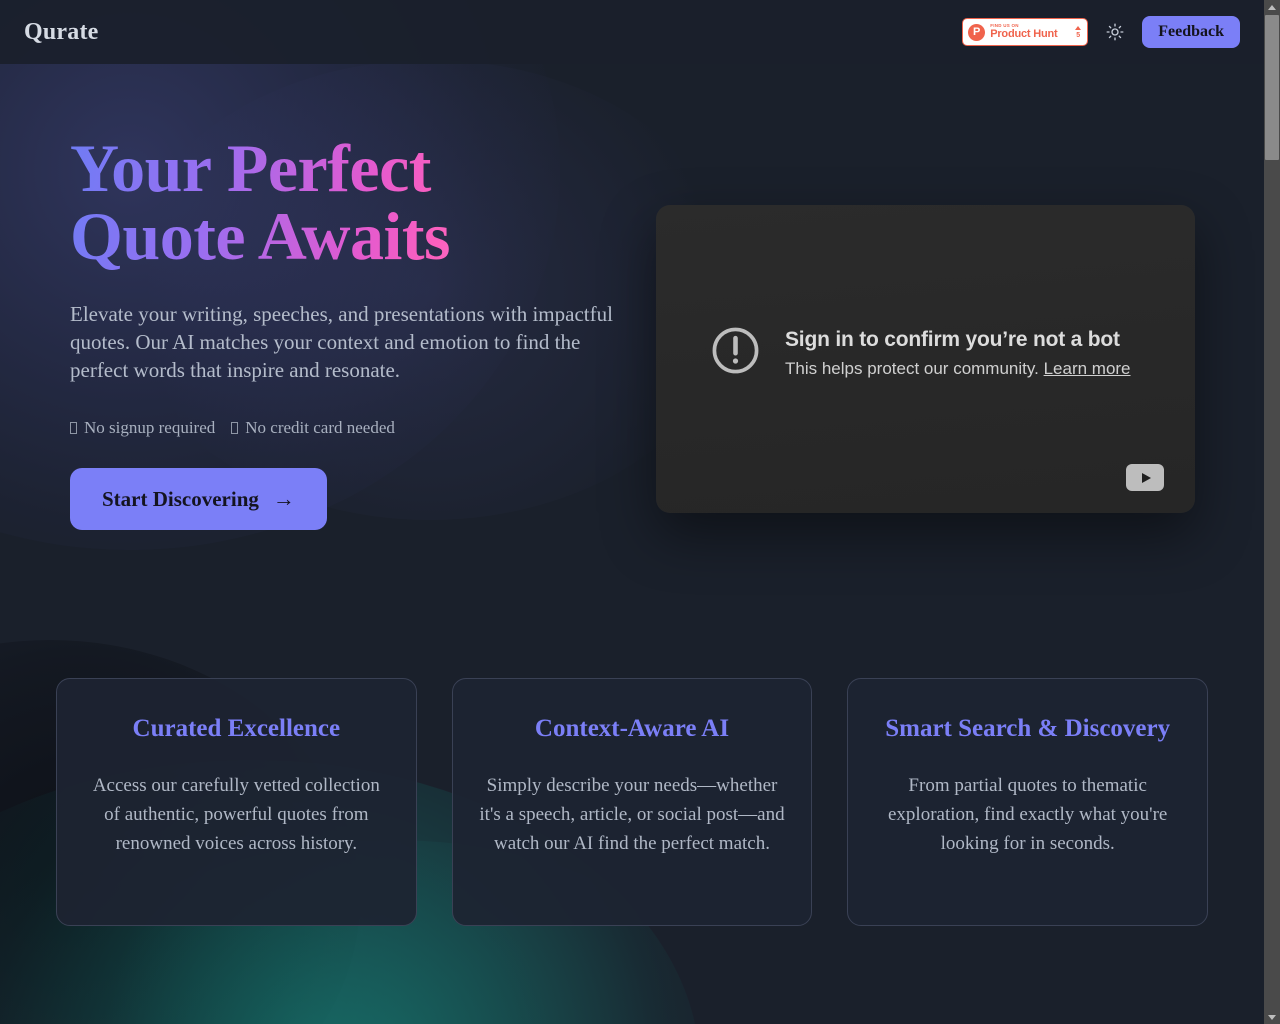  What do you see at coordinates (320, 428) in the screenshot?
I see `hero-badge-label: No credit card needed` at bounding box center [320, 428].